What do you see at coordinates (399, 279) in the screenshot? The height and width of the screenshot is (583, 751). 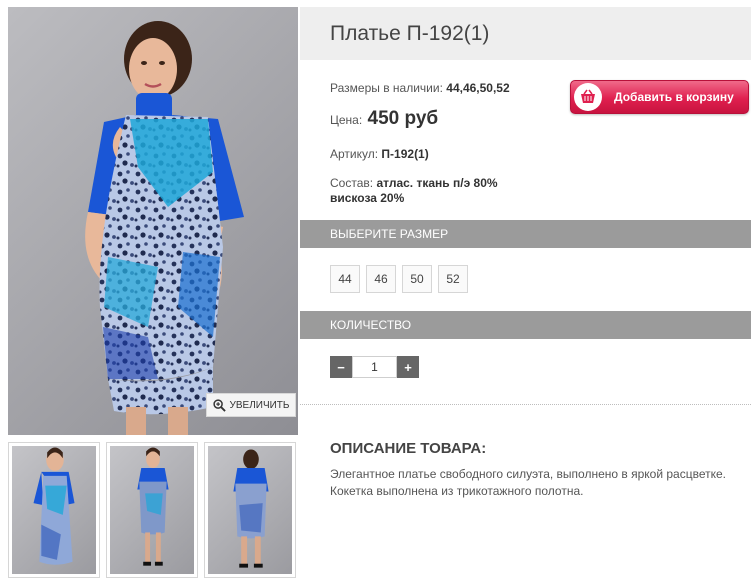 I see `size-options: 44 46 50 52` at bounding box center [399, 279].